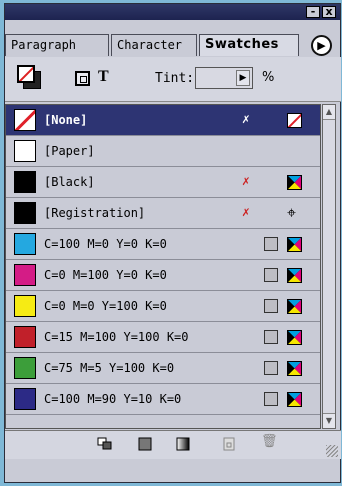 This screenshot has width=342, height=486. Describe the element at coordinates (69, 182) in the screenshot. I see `swatch-name: [Black]` at that location.